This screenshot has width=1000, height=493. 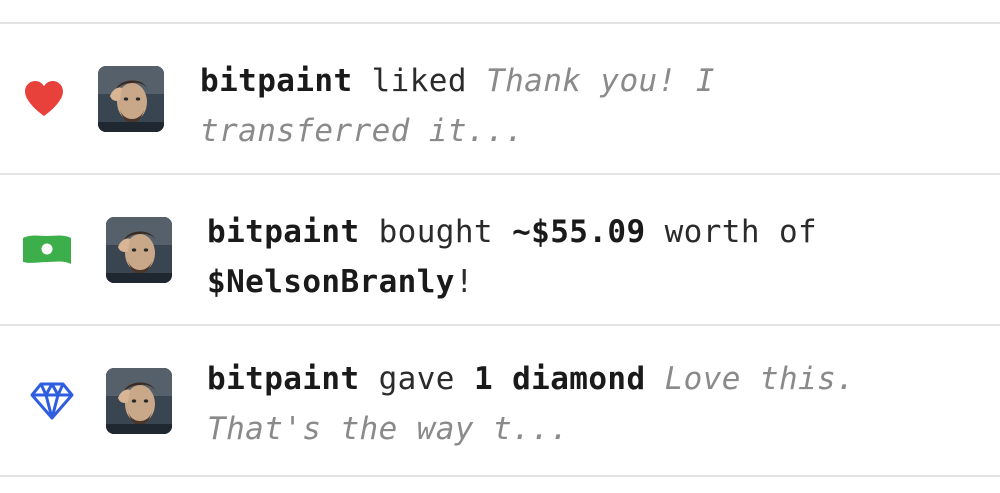 What do you see at coordinates (47, 250) in the screenshot?
I see `money-icon` at bounding box center [47, 250].